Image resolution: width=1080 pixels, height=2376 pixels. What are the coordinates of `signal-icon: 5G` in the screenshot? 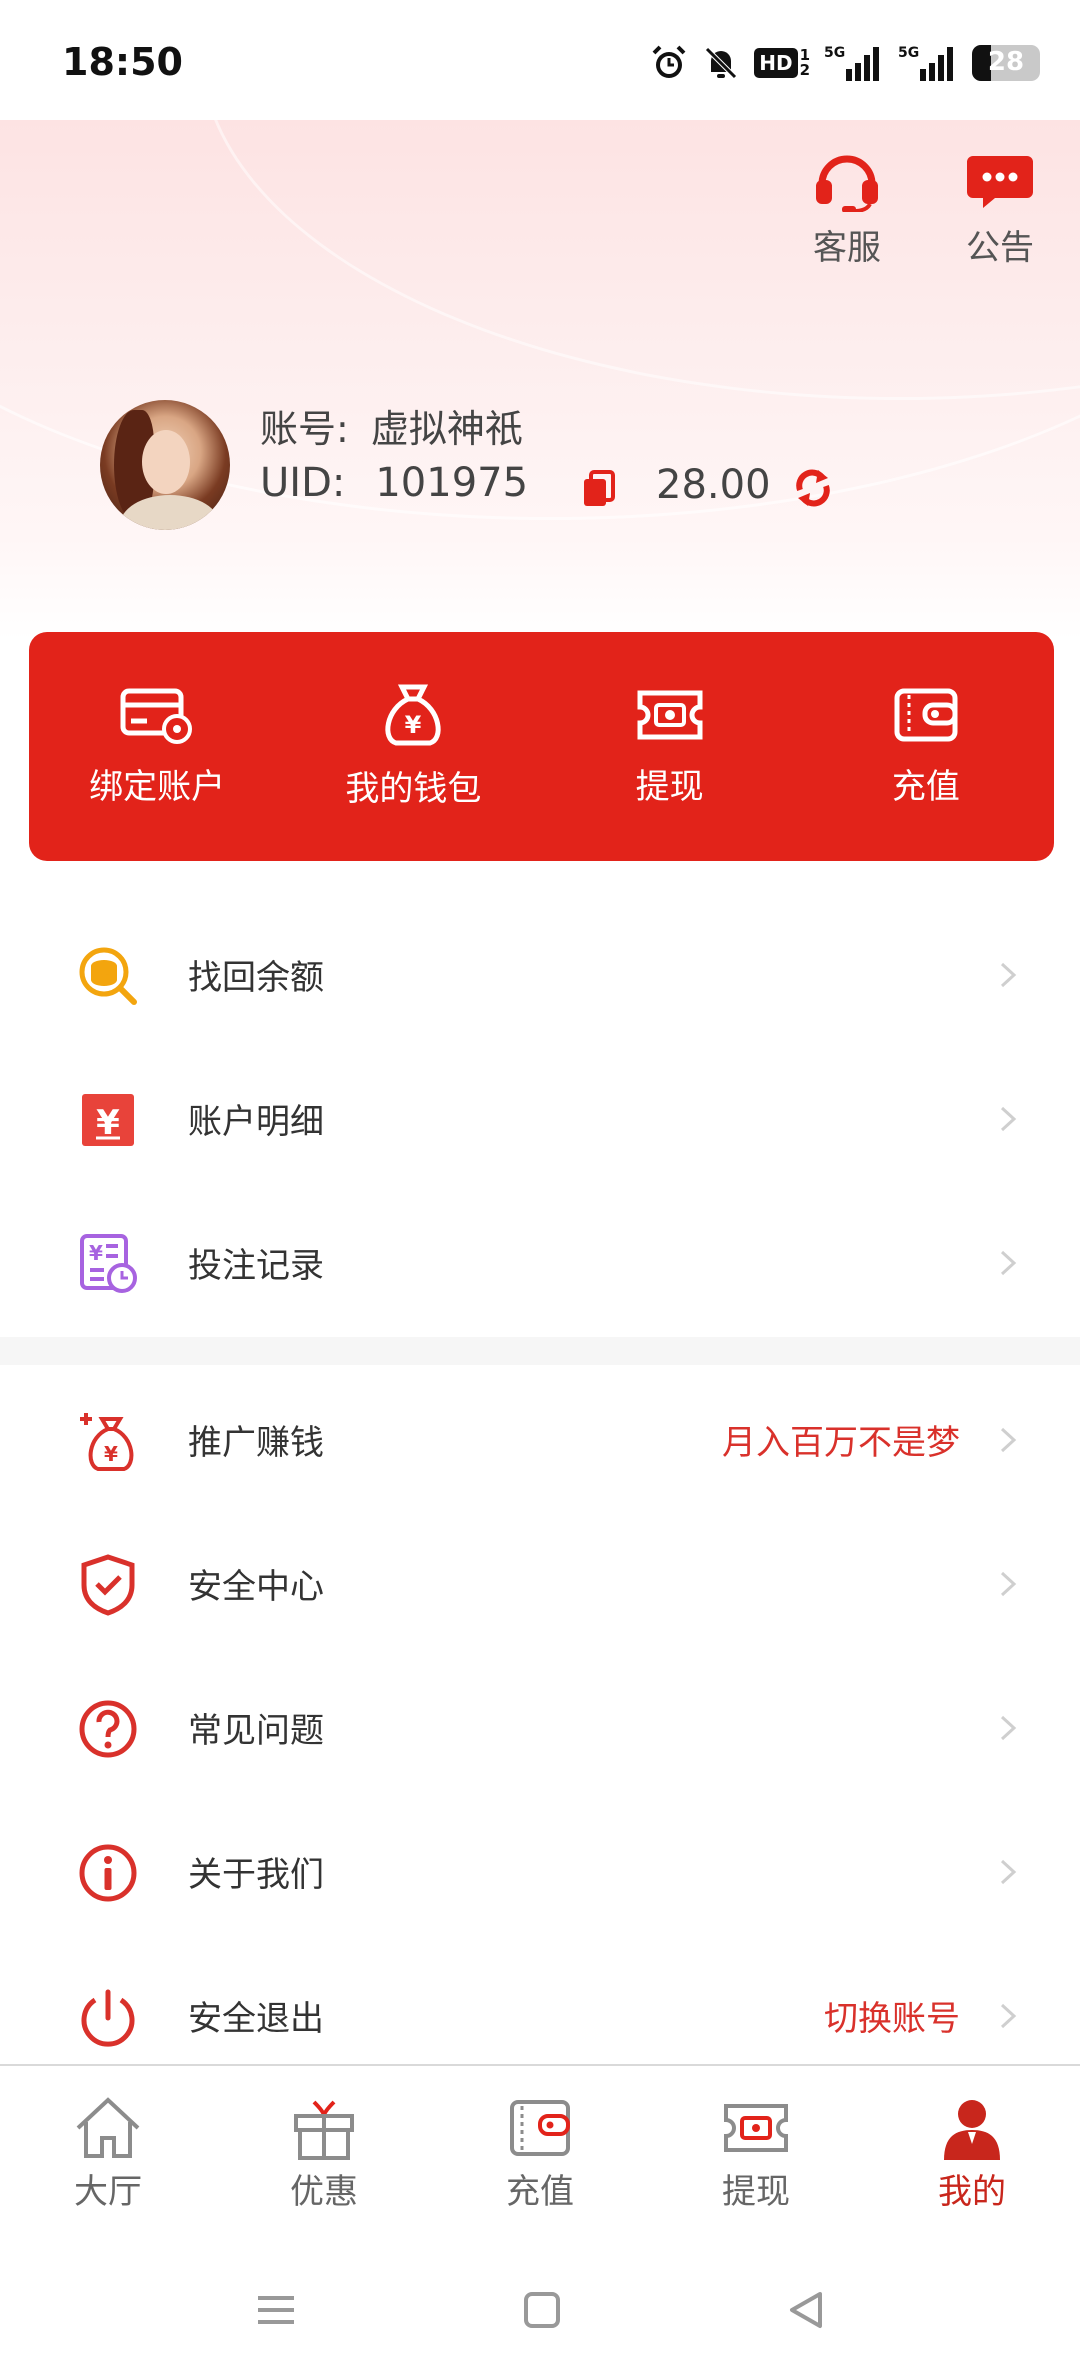 It's located at (854, 63).